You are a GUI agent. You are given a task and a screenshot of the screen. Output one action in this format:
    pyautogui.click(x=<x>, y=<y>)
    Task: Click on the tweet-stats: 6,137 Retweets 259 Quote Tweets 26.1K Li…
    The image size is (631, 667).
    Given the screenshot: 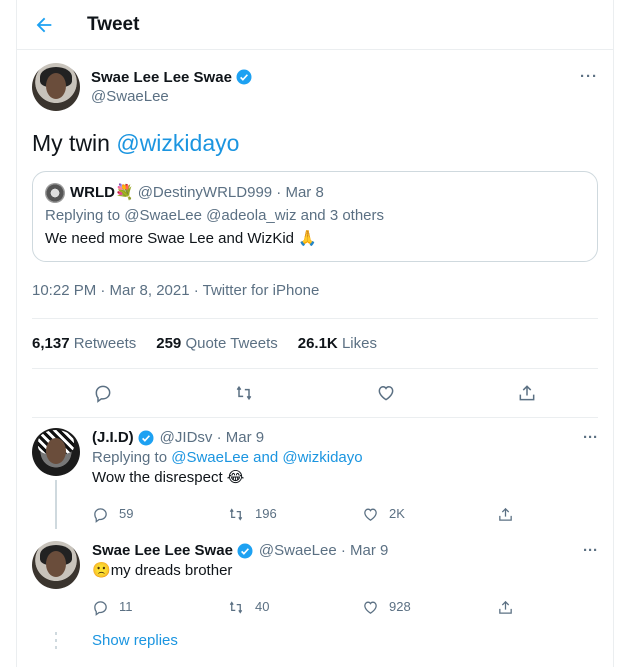 What is the action you would take?
    pyautogui.click(x=315, y=343)
    